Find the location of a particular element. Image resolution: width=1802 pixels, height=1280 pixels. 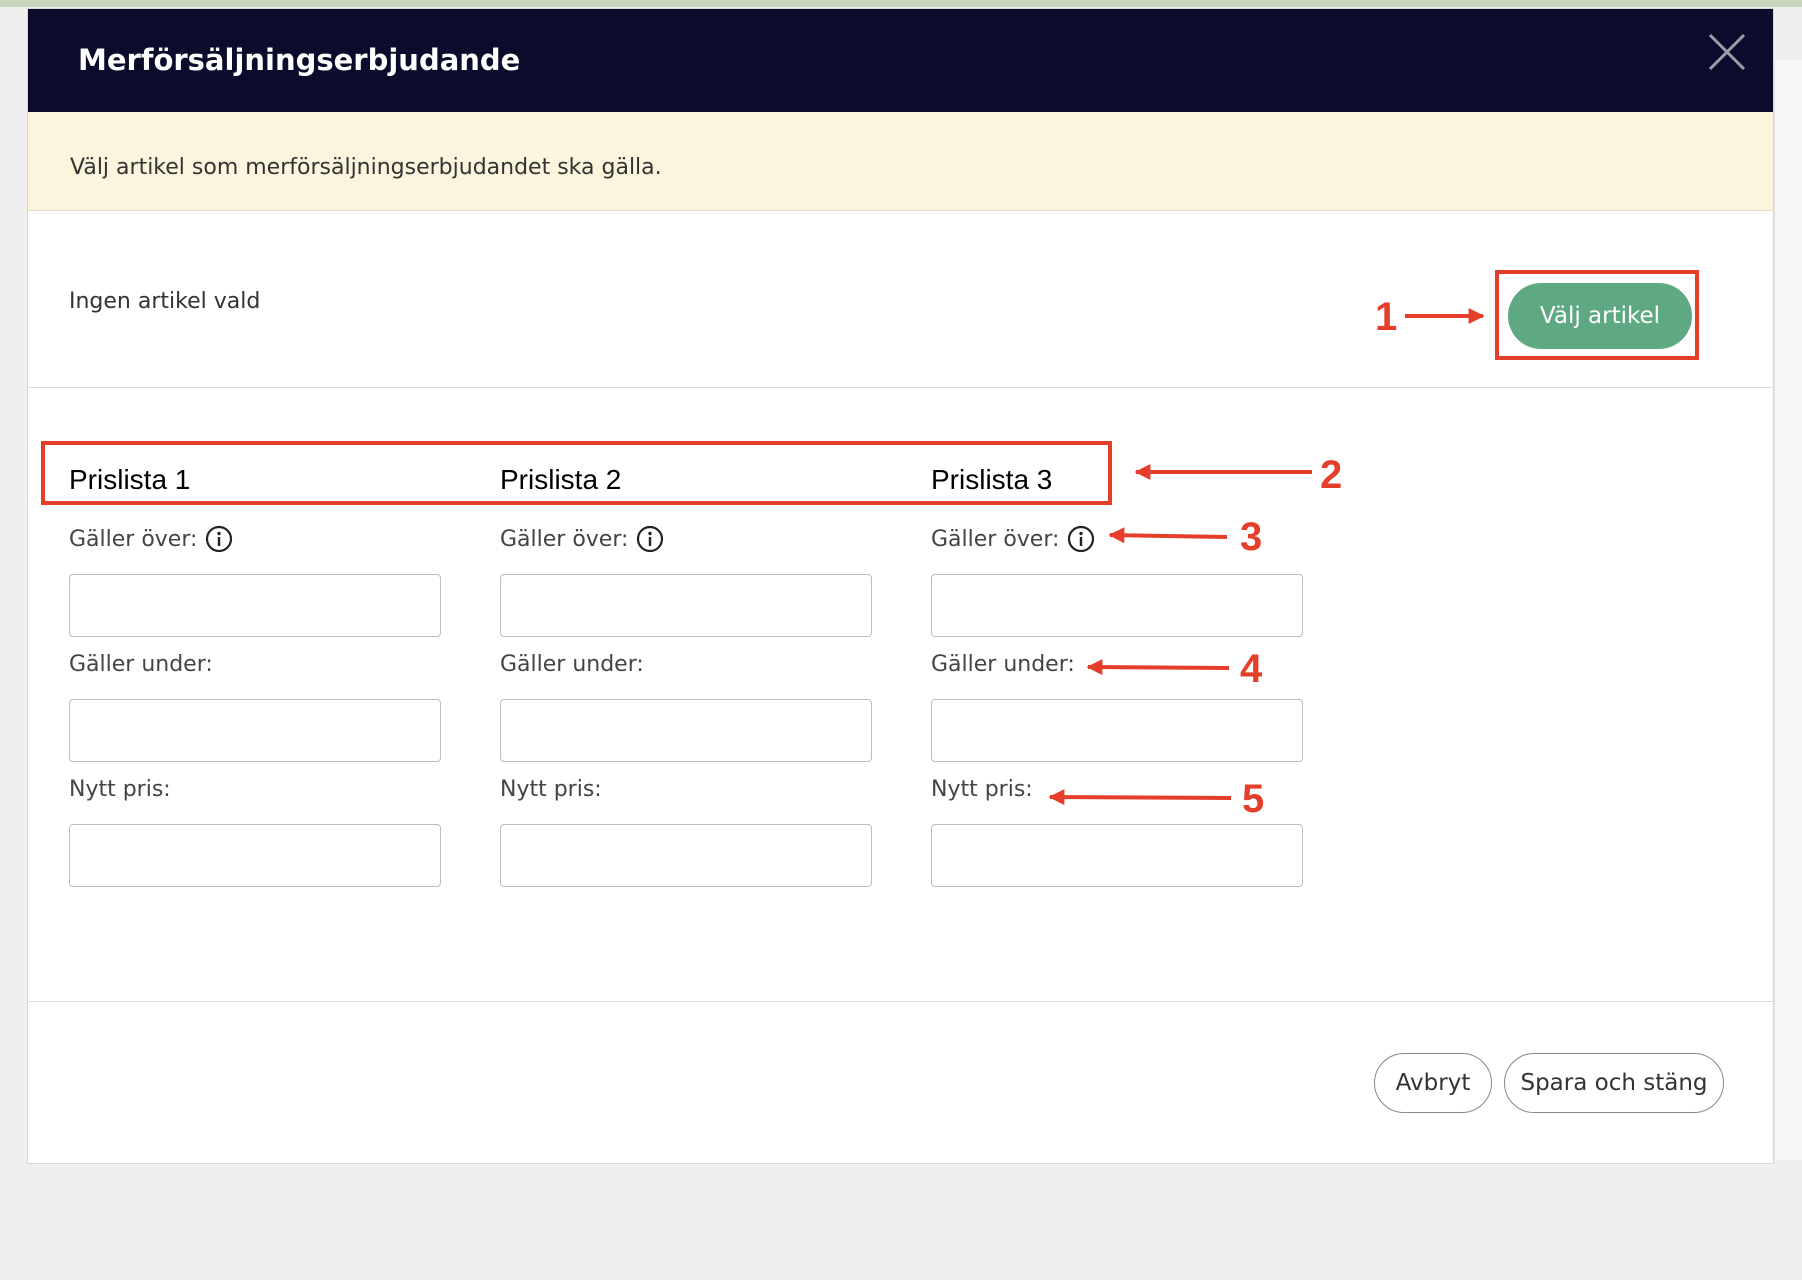

dialog-title: Merförsäljningserbjudande is located at coordinates (299, 60).